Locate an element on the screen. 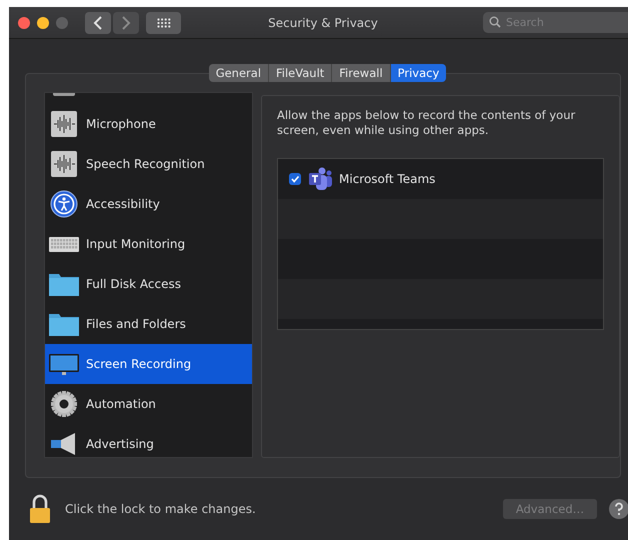 The width and height of the screenshot is (628, 540). sidebar-item: Accessibility is located at coordinates (148, 204).